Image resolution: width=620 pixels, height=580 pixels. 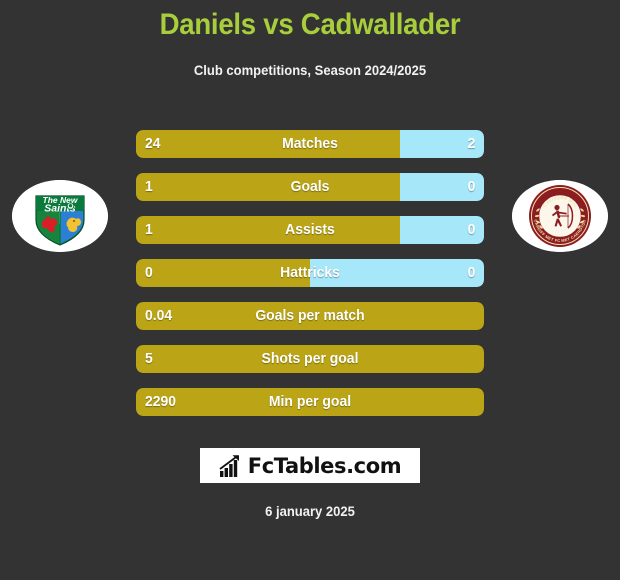 What do you see at coordinates (324, 465) in the screenshot?
I see `fctables-logo-text: FcTables.com` at bounding box center [324, 465].